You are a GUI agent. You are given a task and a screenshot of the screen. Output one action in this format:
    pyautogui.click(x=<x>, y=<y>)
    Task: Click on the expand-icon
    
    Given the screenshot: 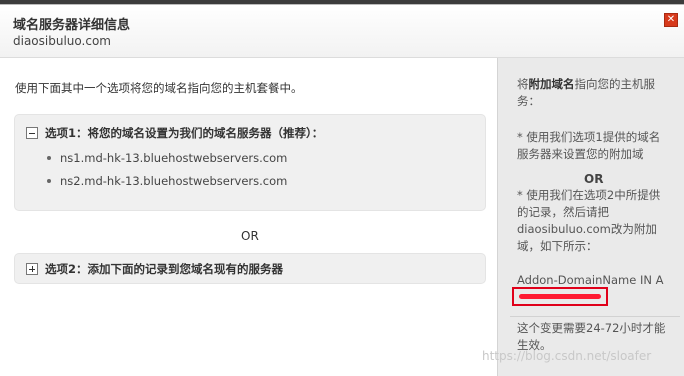 What is the action you would take?
    pyautogui.click(x=32, y=269)
    